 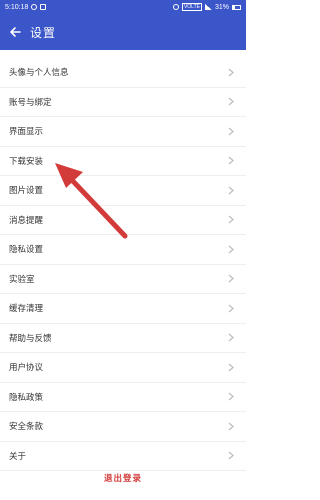 What do you see at coordinates (26, 220) in the screenshot?
I see `settings-item-label: 消息提醒` at bounding box center [26, 220].